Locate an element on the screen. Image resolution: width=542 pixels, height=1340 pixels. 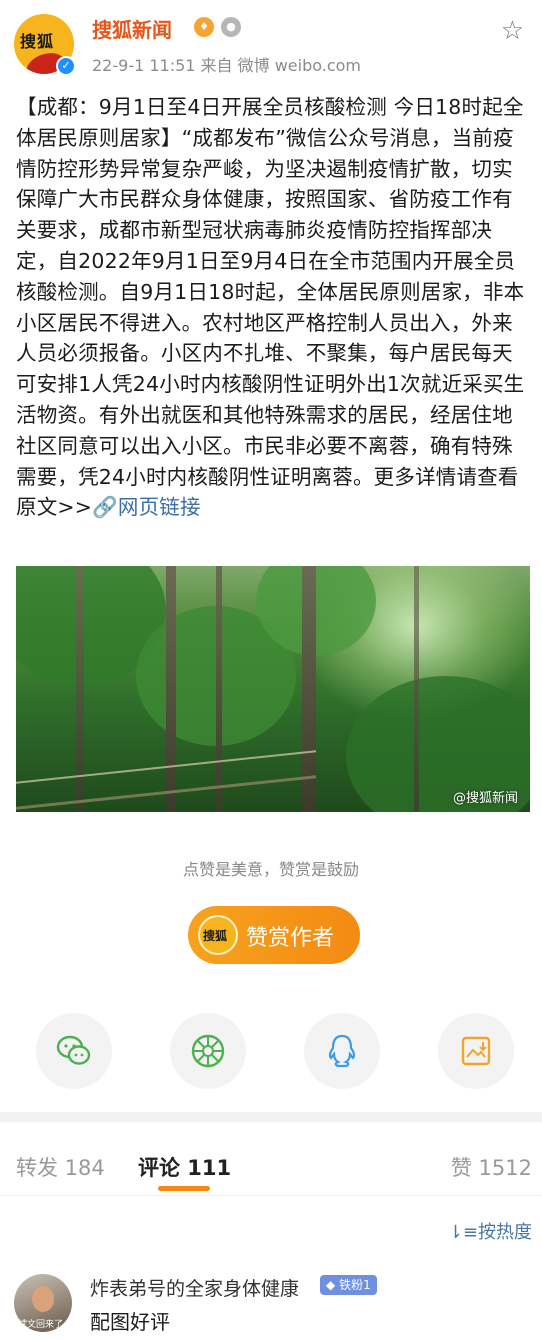
interaction-tabs: 转发 184 评论 111 赞 1512 is located at coordinates (271, 1159).